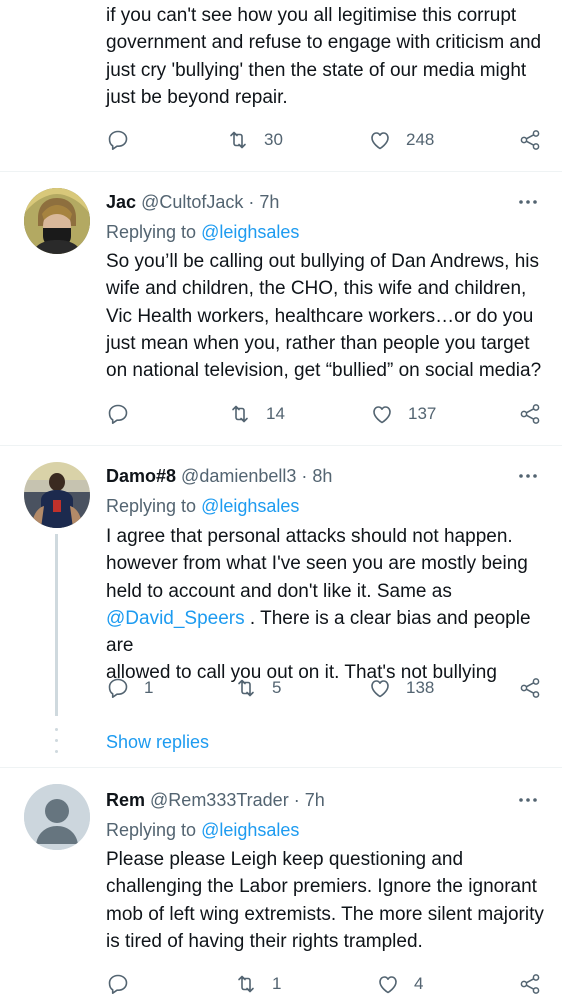 Image resolution: width=562 pixels, height=999 pixels. Describe the element at coordinates (157, 742) in the screenshot. I see `show-replies-link: Show replies` at that location.